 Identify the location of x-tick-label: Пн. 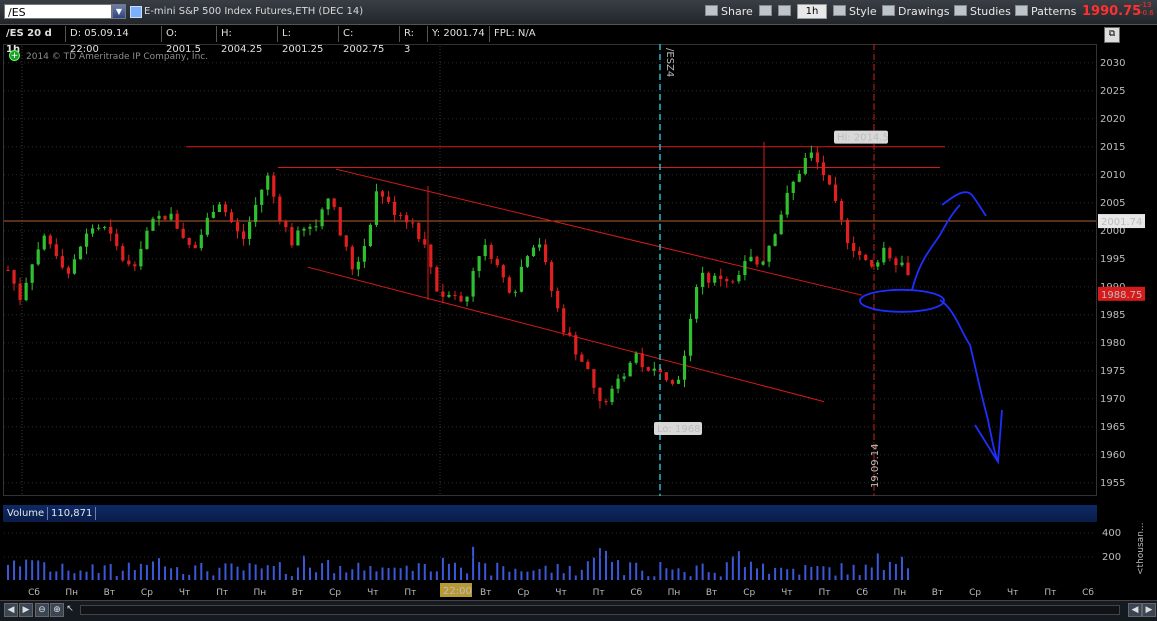
(899, 593).